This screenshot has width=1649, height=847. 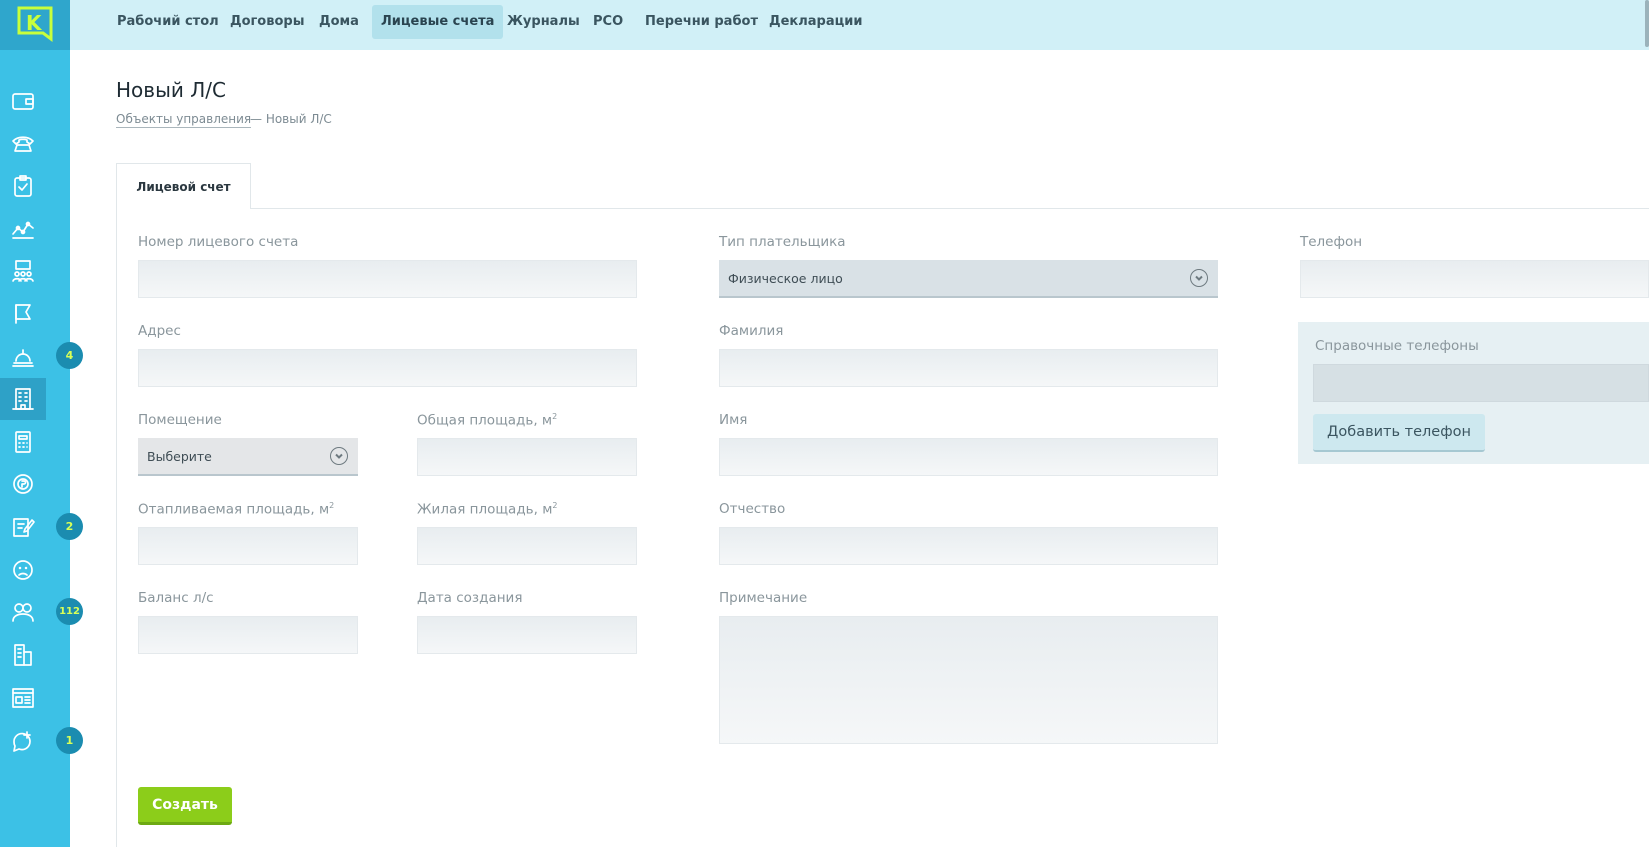 I want to click on phone-icon, so click(x=23, y=144).